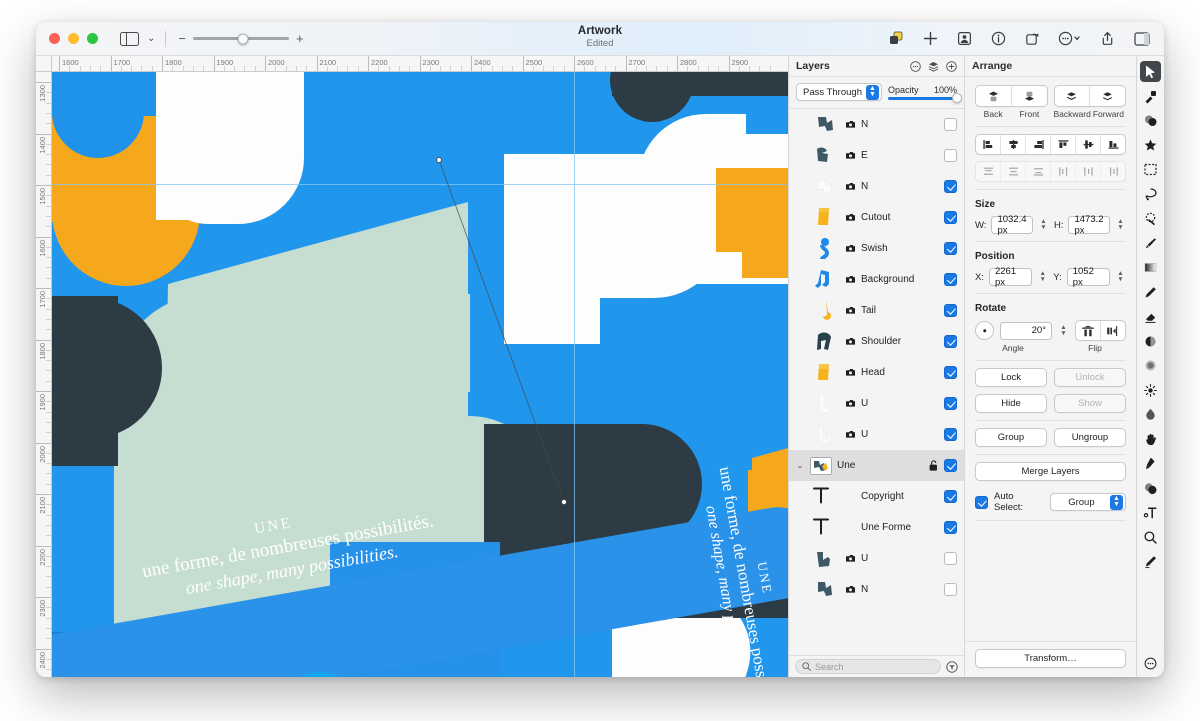  Describe the element at coordinates (1150, 390) in the screenshot. I see `sharpen-tool-icon` at that location.